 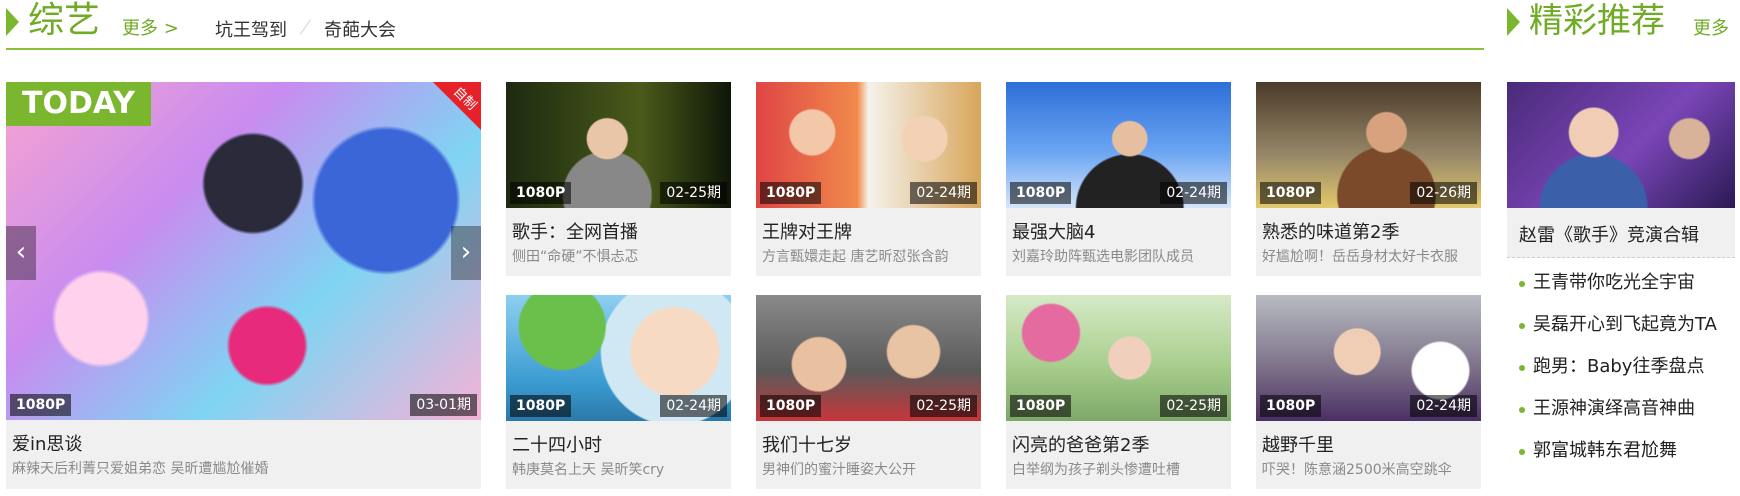 What do you see at coordinates (466, 253) in the screenshot?
I see `next-arrow-icon: ›` at bounding box center [466, 253].